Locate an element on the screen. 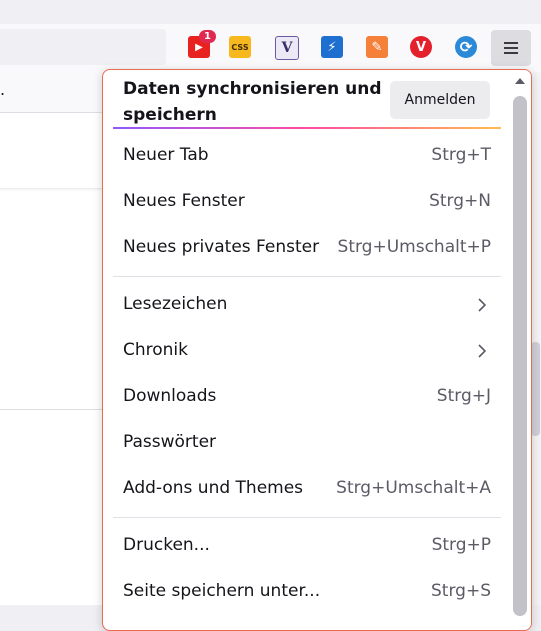 The height and width of the screenshot is (631, 541). tab-strip is located at coordinates (270, 12).